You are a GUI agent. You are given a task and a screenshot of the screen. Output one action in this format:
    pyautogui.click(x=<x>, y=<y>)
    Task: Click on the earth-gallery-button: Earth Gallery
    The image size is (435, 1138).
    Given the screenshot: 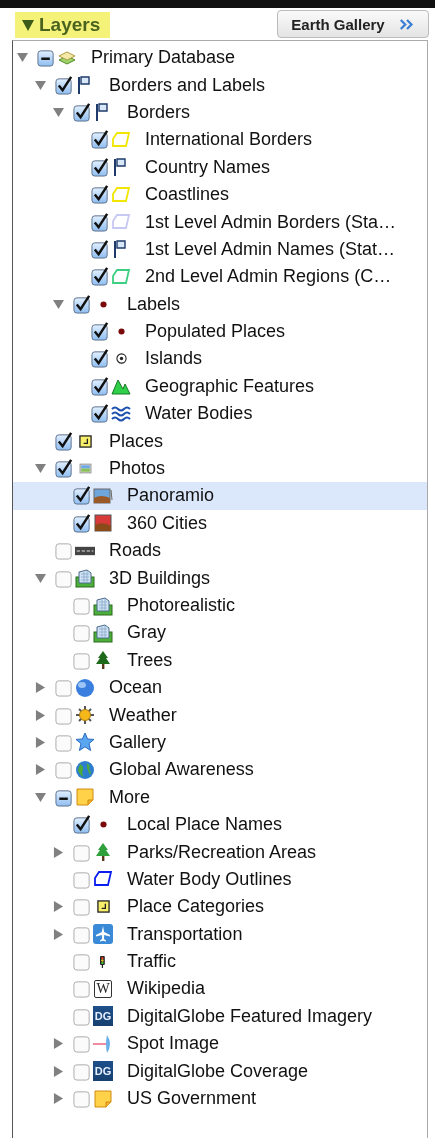 What is the action you would take?
    pyautogui.click(x=353, y=24)
    